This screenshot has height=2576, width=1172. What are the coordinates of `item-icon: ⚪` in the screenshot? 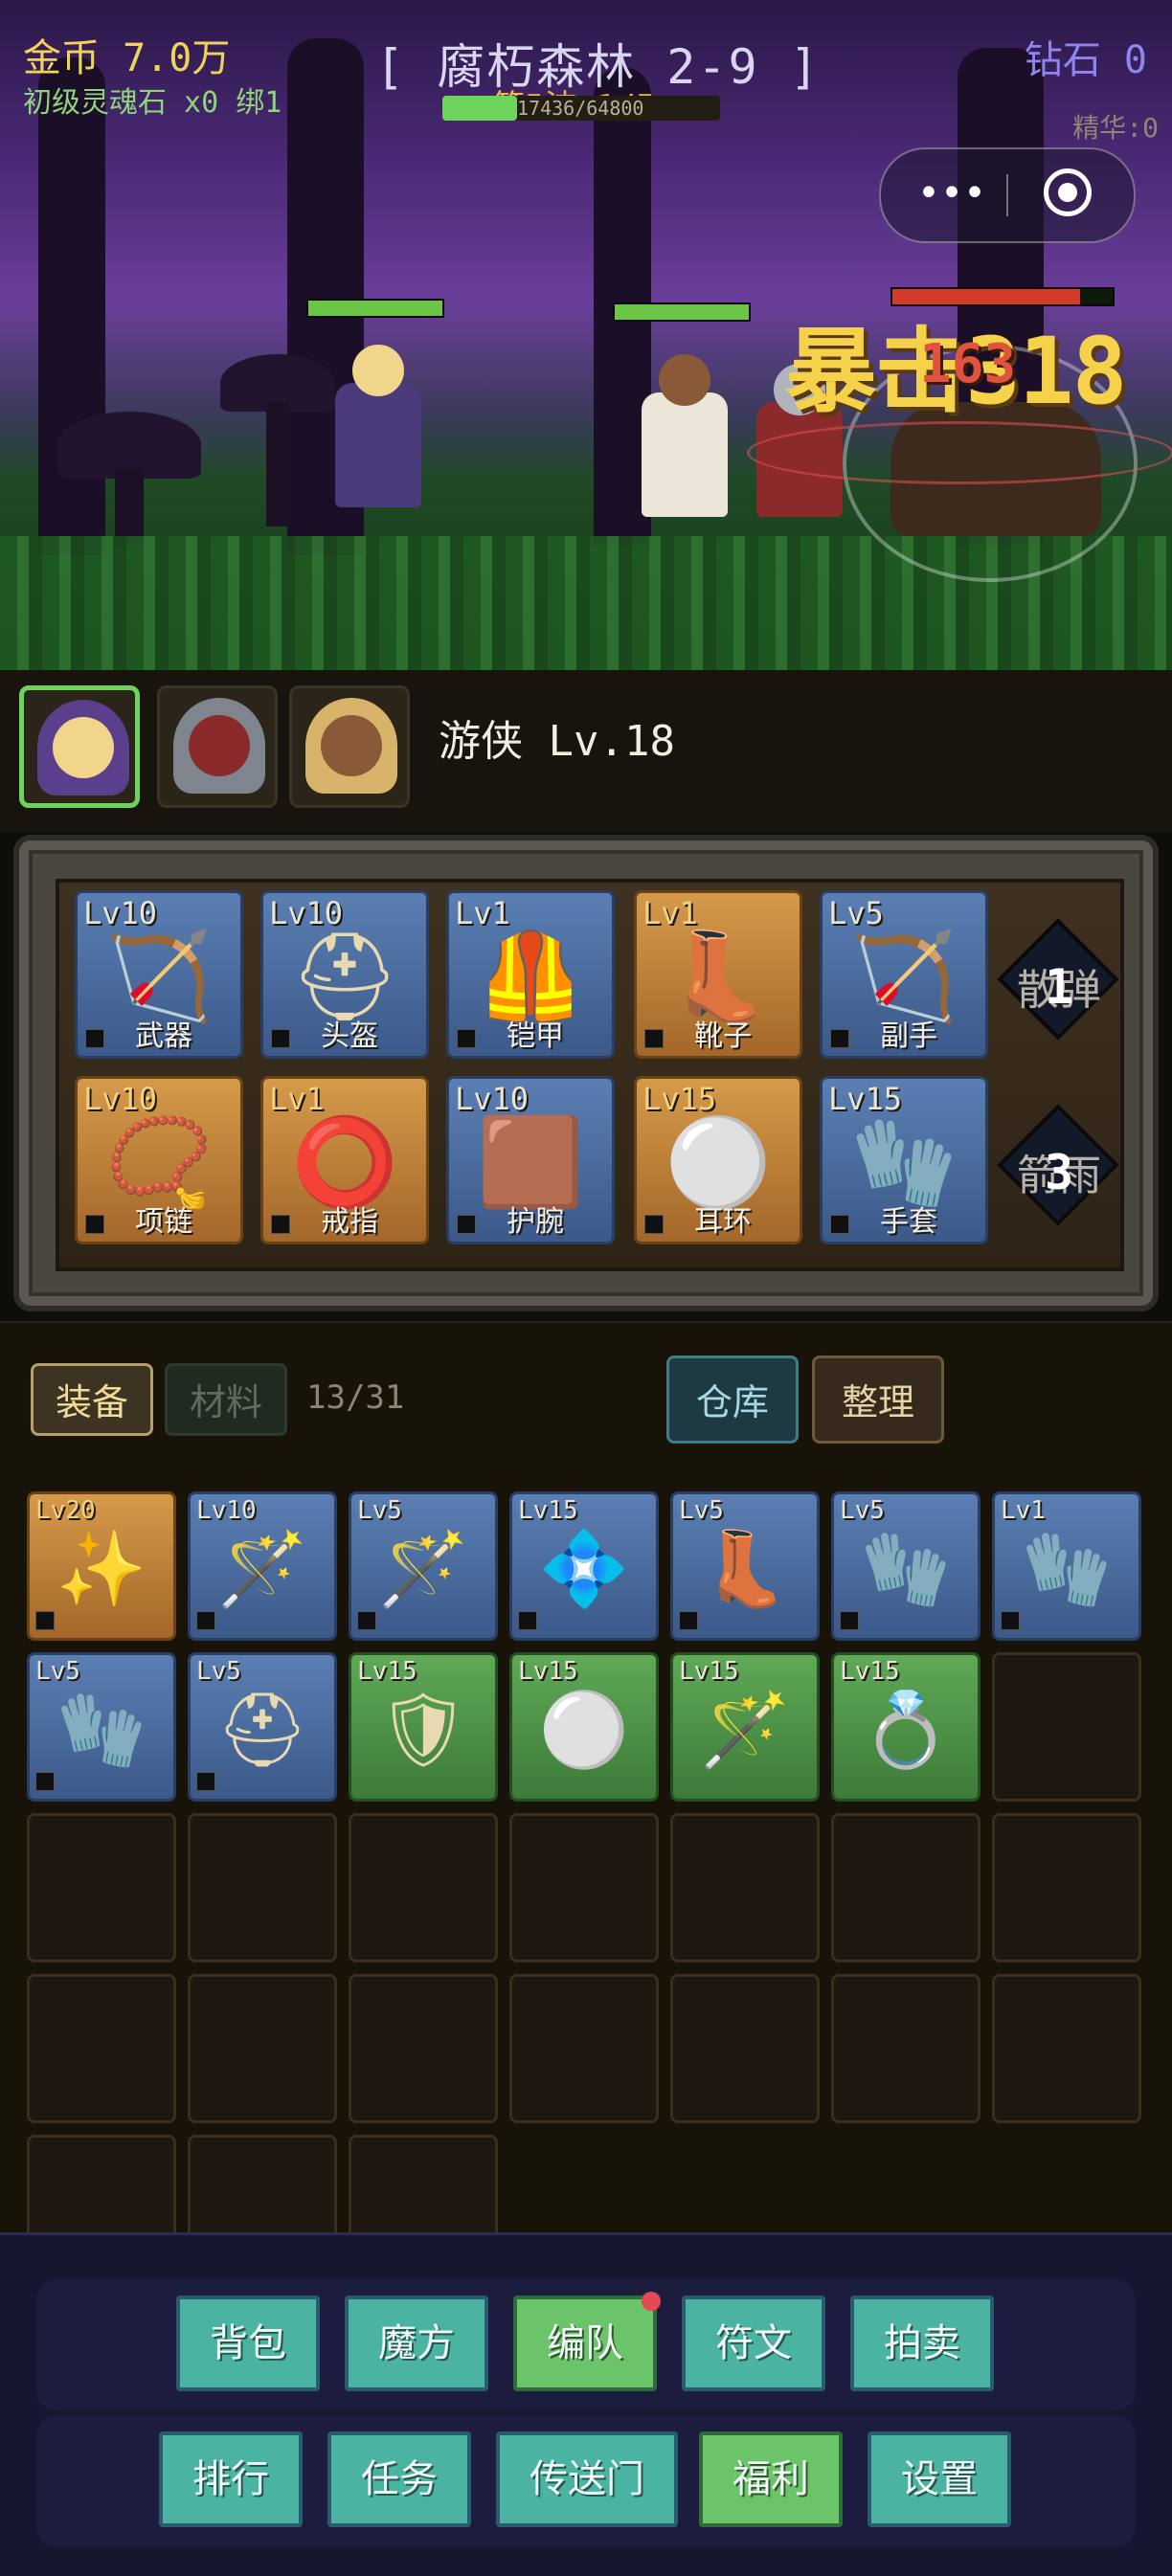 It's located at (584, 1730).